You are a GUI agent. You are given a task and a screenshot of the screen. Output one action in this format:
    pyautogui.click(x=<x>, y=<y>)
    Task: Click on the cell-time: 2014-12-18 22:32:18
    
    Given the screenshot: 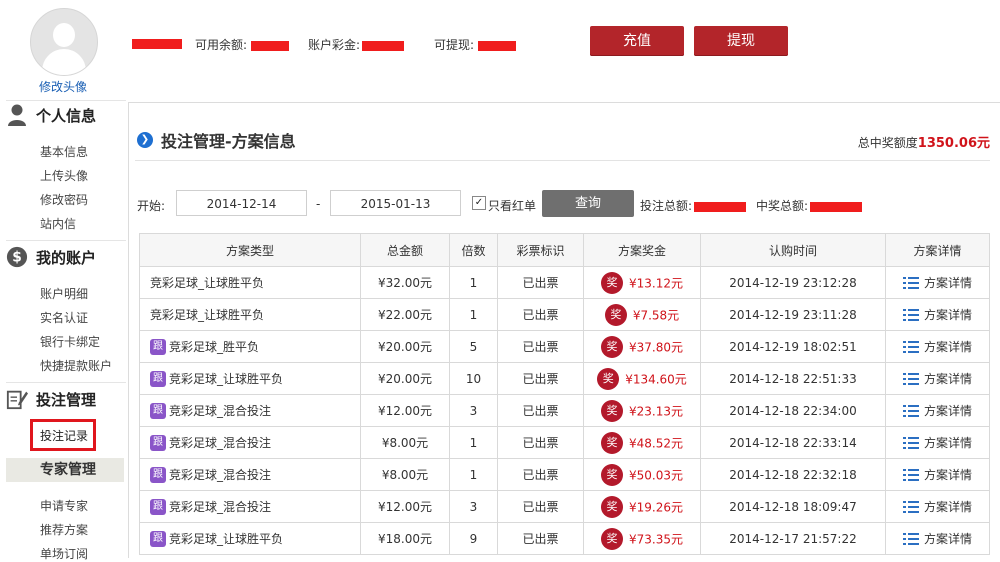 What is the action you would take?
    pyautogui.click(x=793, y=474)
    